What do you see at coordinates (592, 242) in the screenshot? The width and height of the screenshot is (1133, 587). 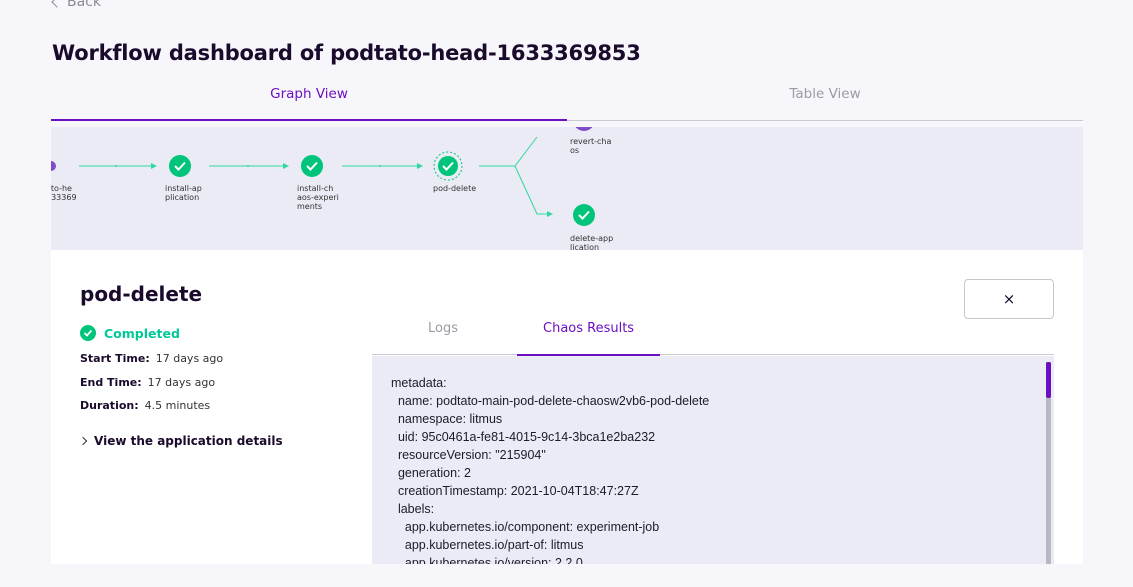 I see `graph-node-label: delete-app lication` at bounding box center [592, 242].